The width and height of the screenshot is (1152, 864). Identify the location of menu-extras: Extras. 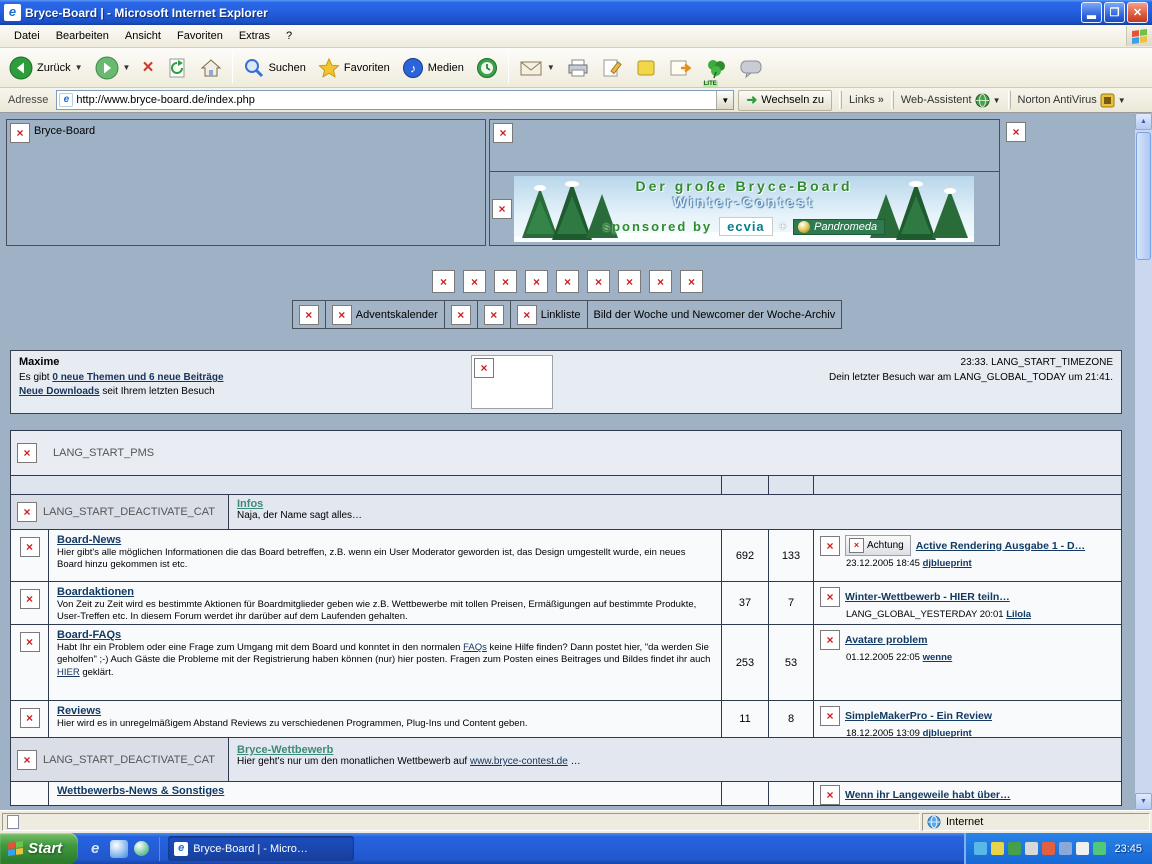
(254, 36).